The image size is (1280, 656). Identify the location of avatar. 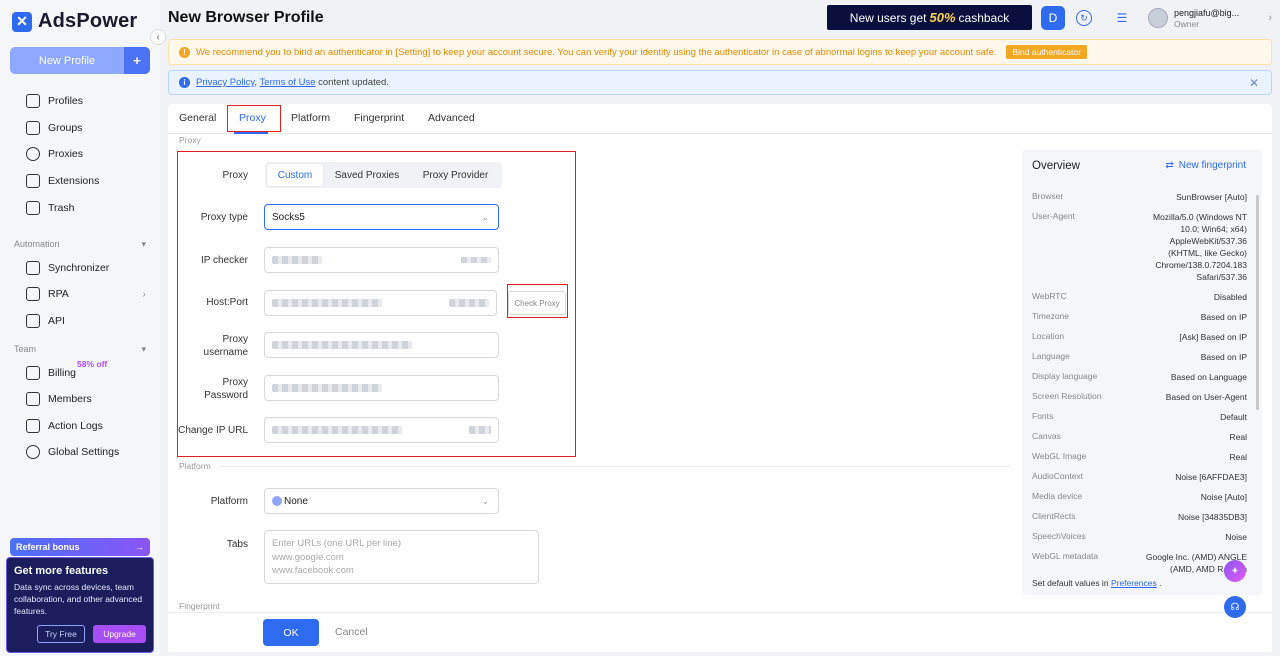
(1158, 18).